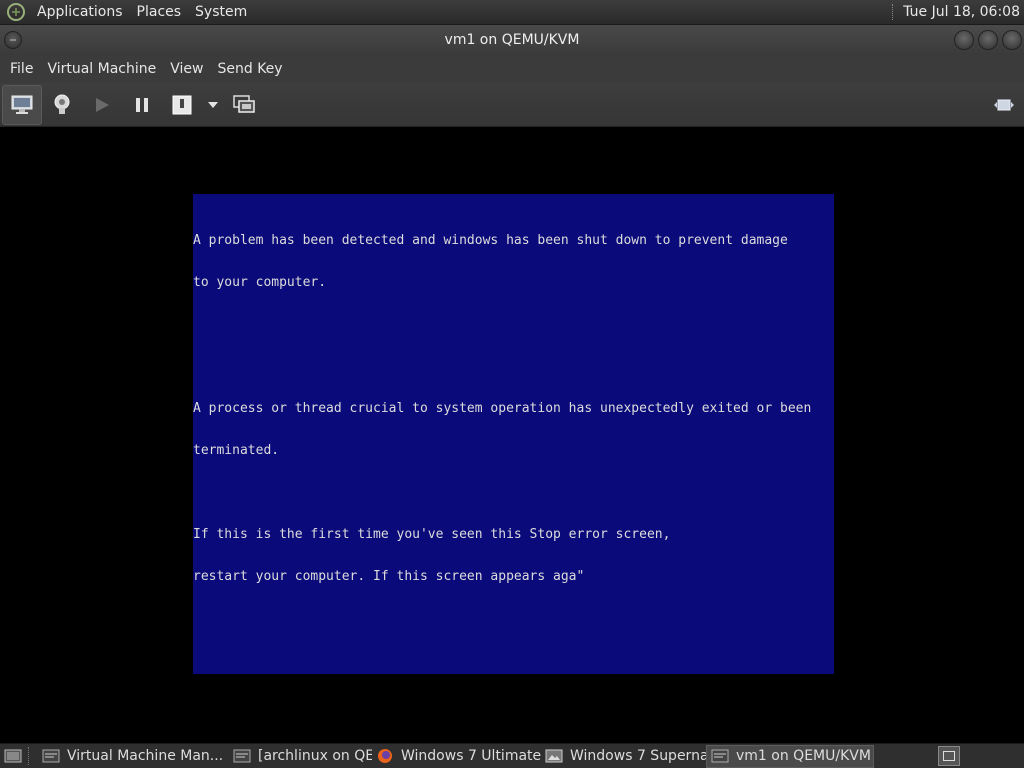 This screenshot has width=1024, height=768. I want to click on fullscreen-button, so click(1004, 105).